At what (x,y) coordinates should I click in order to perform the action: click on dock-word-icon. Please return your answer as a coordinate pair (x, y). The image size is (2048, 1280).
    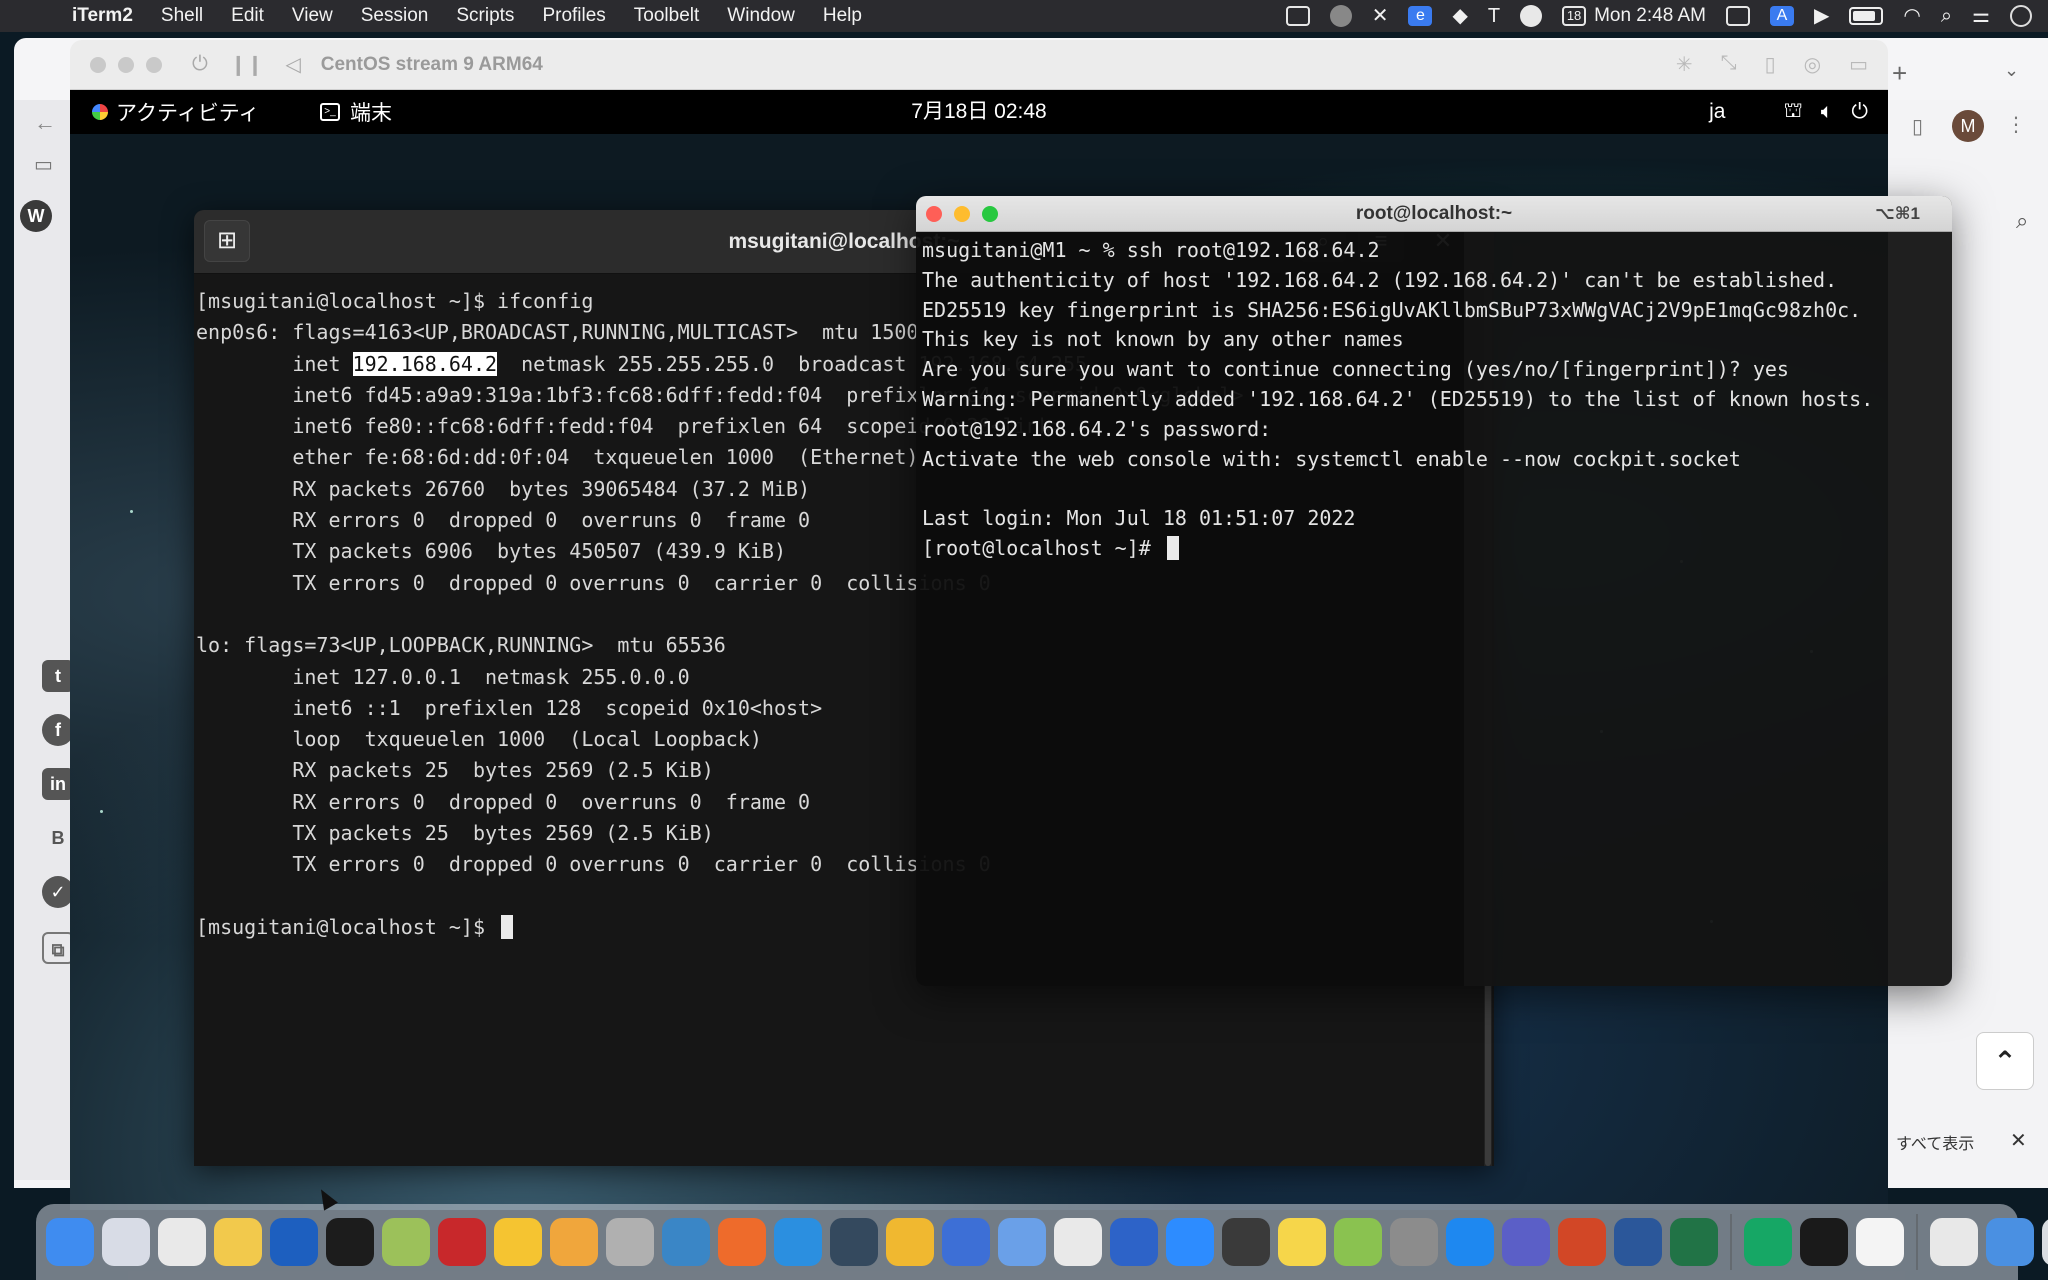
    Looking at the image, I should click on (1638, 1242).